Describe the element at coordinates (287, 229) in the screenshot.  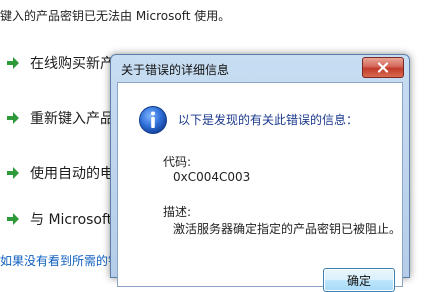
I see `description-value: 激活服务器确定指定的产品密钥已被阻止。` at that location.